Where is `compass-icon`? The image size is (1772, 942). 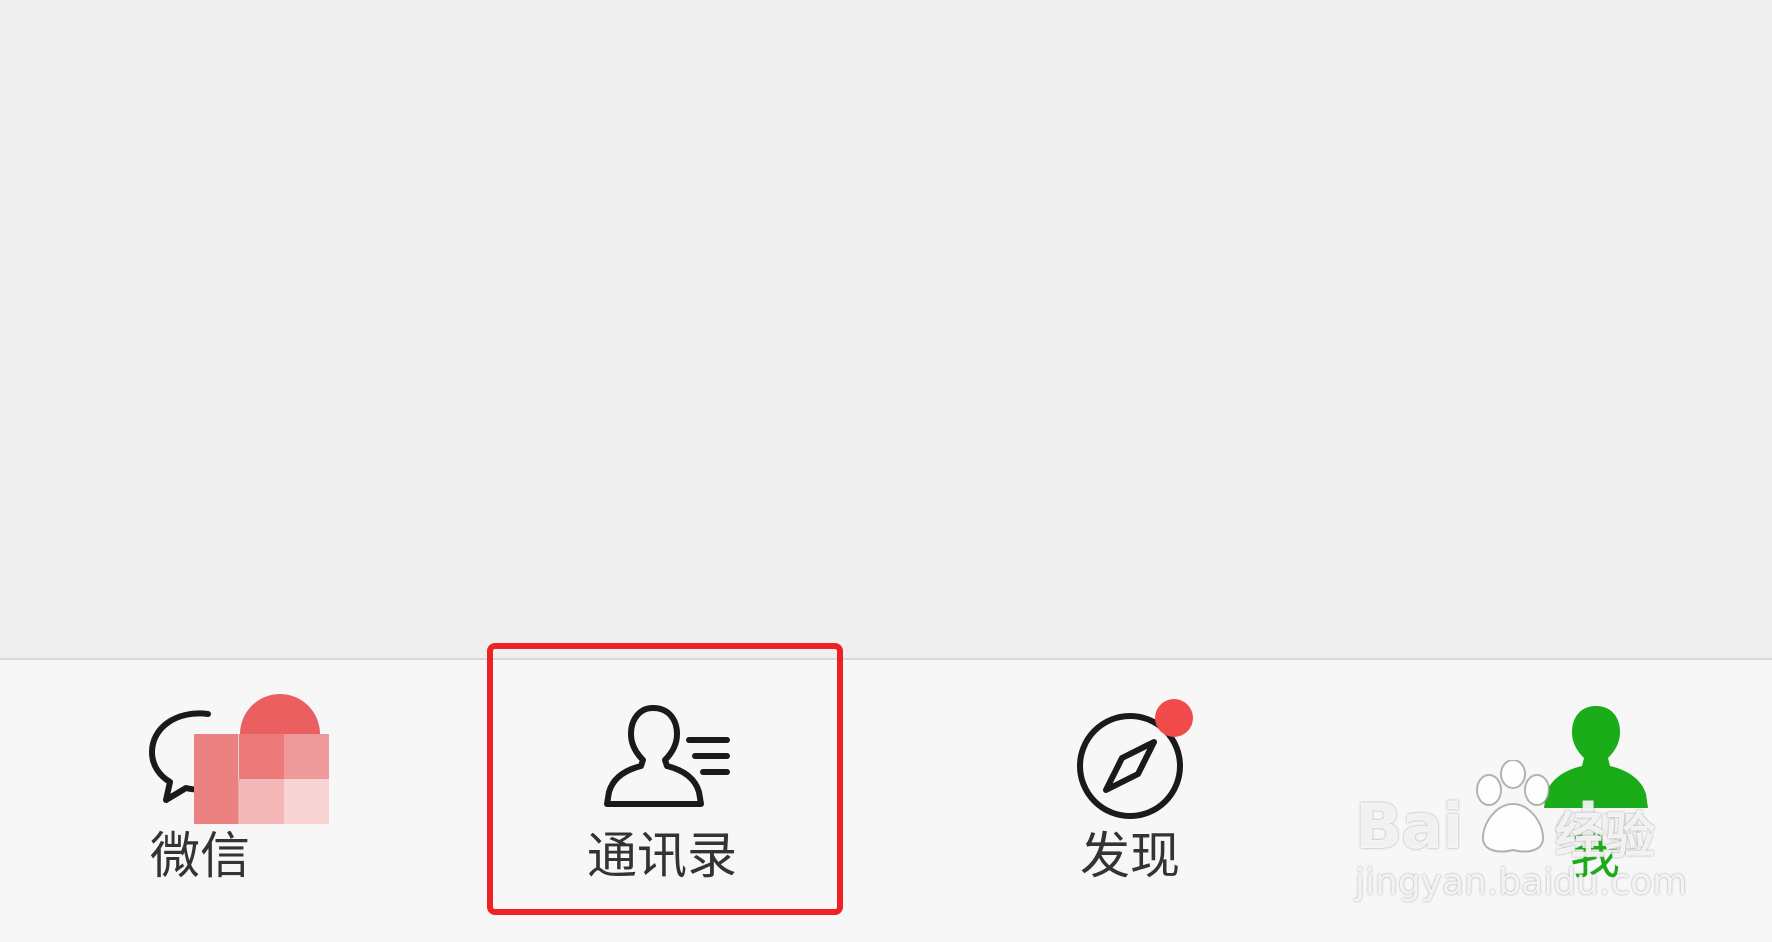 compass-icon is located at coordinates (1135, 759).